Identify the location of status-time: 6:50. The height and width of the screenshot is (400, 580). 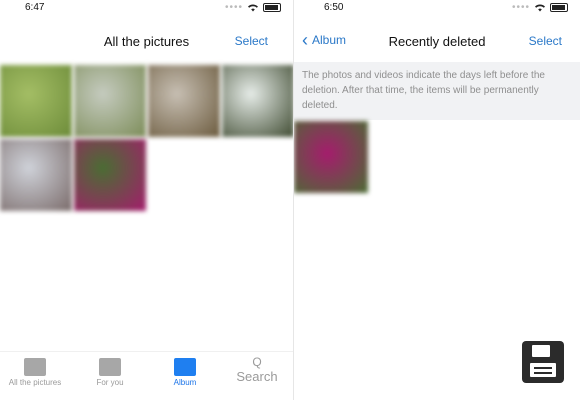
(334, 7).